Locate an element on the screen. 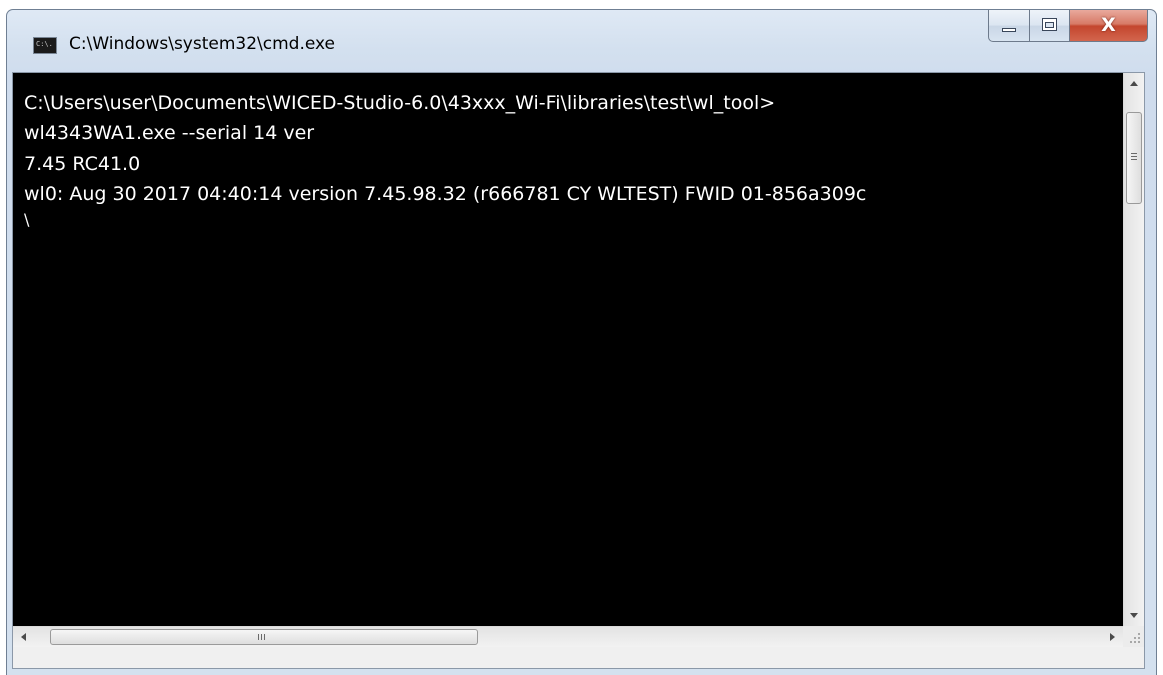  minimize-icon is located at coordinates (1009, 30).